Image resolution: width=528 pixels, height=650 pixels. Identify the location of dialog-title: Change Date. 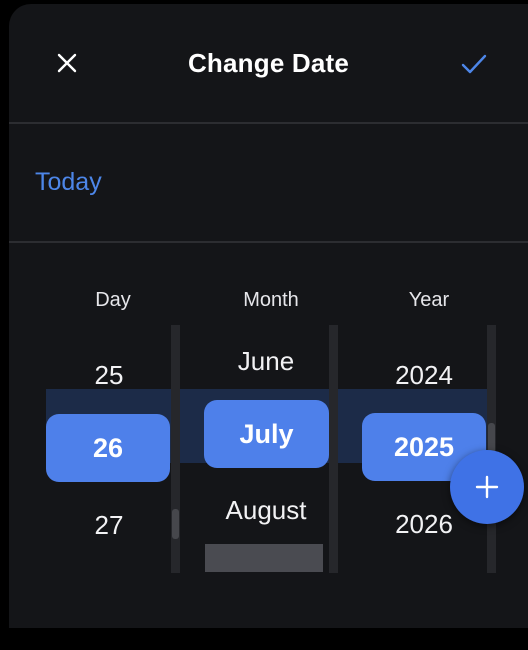
(268, 63).